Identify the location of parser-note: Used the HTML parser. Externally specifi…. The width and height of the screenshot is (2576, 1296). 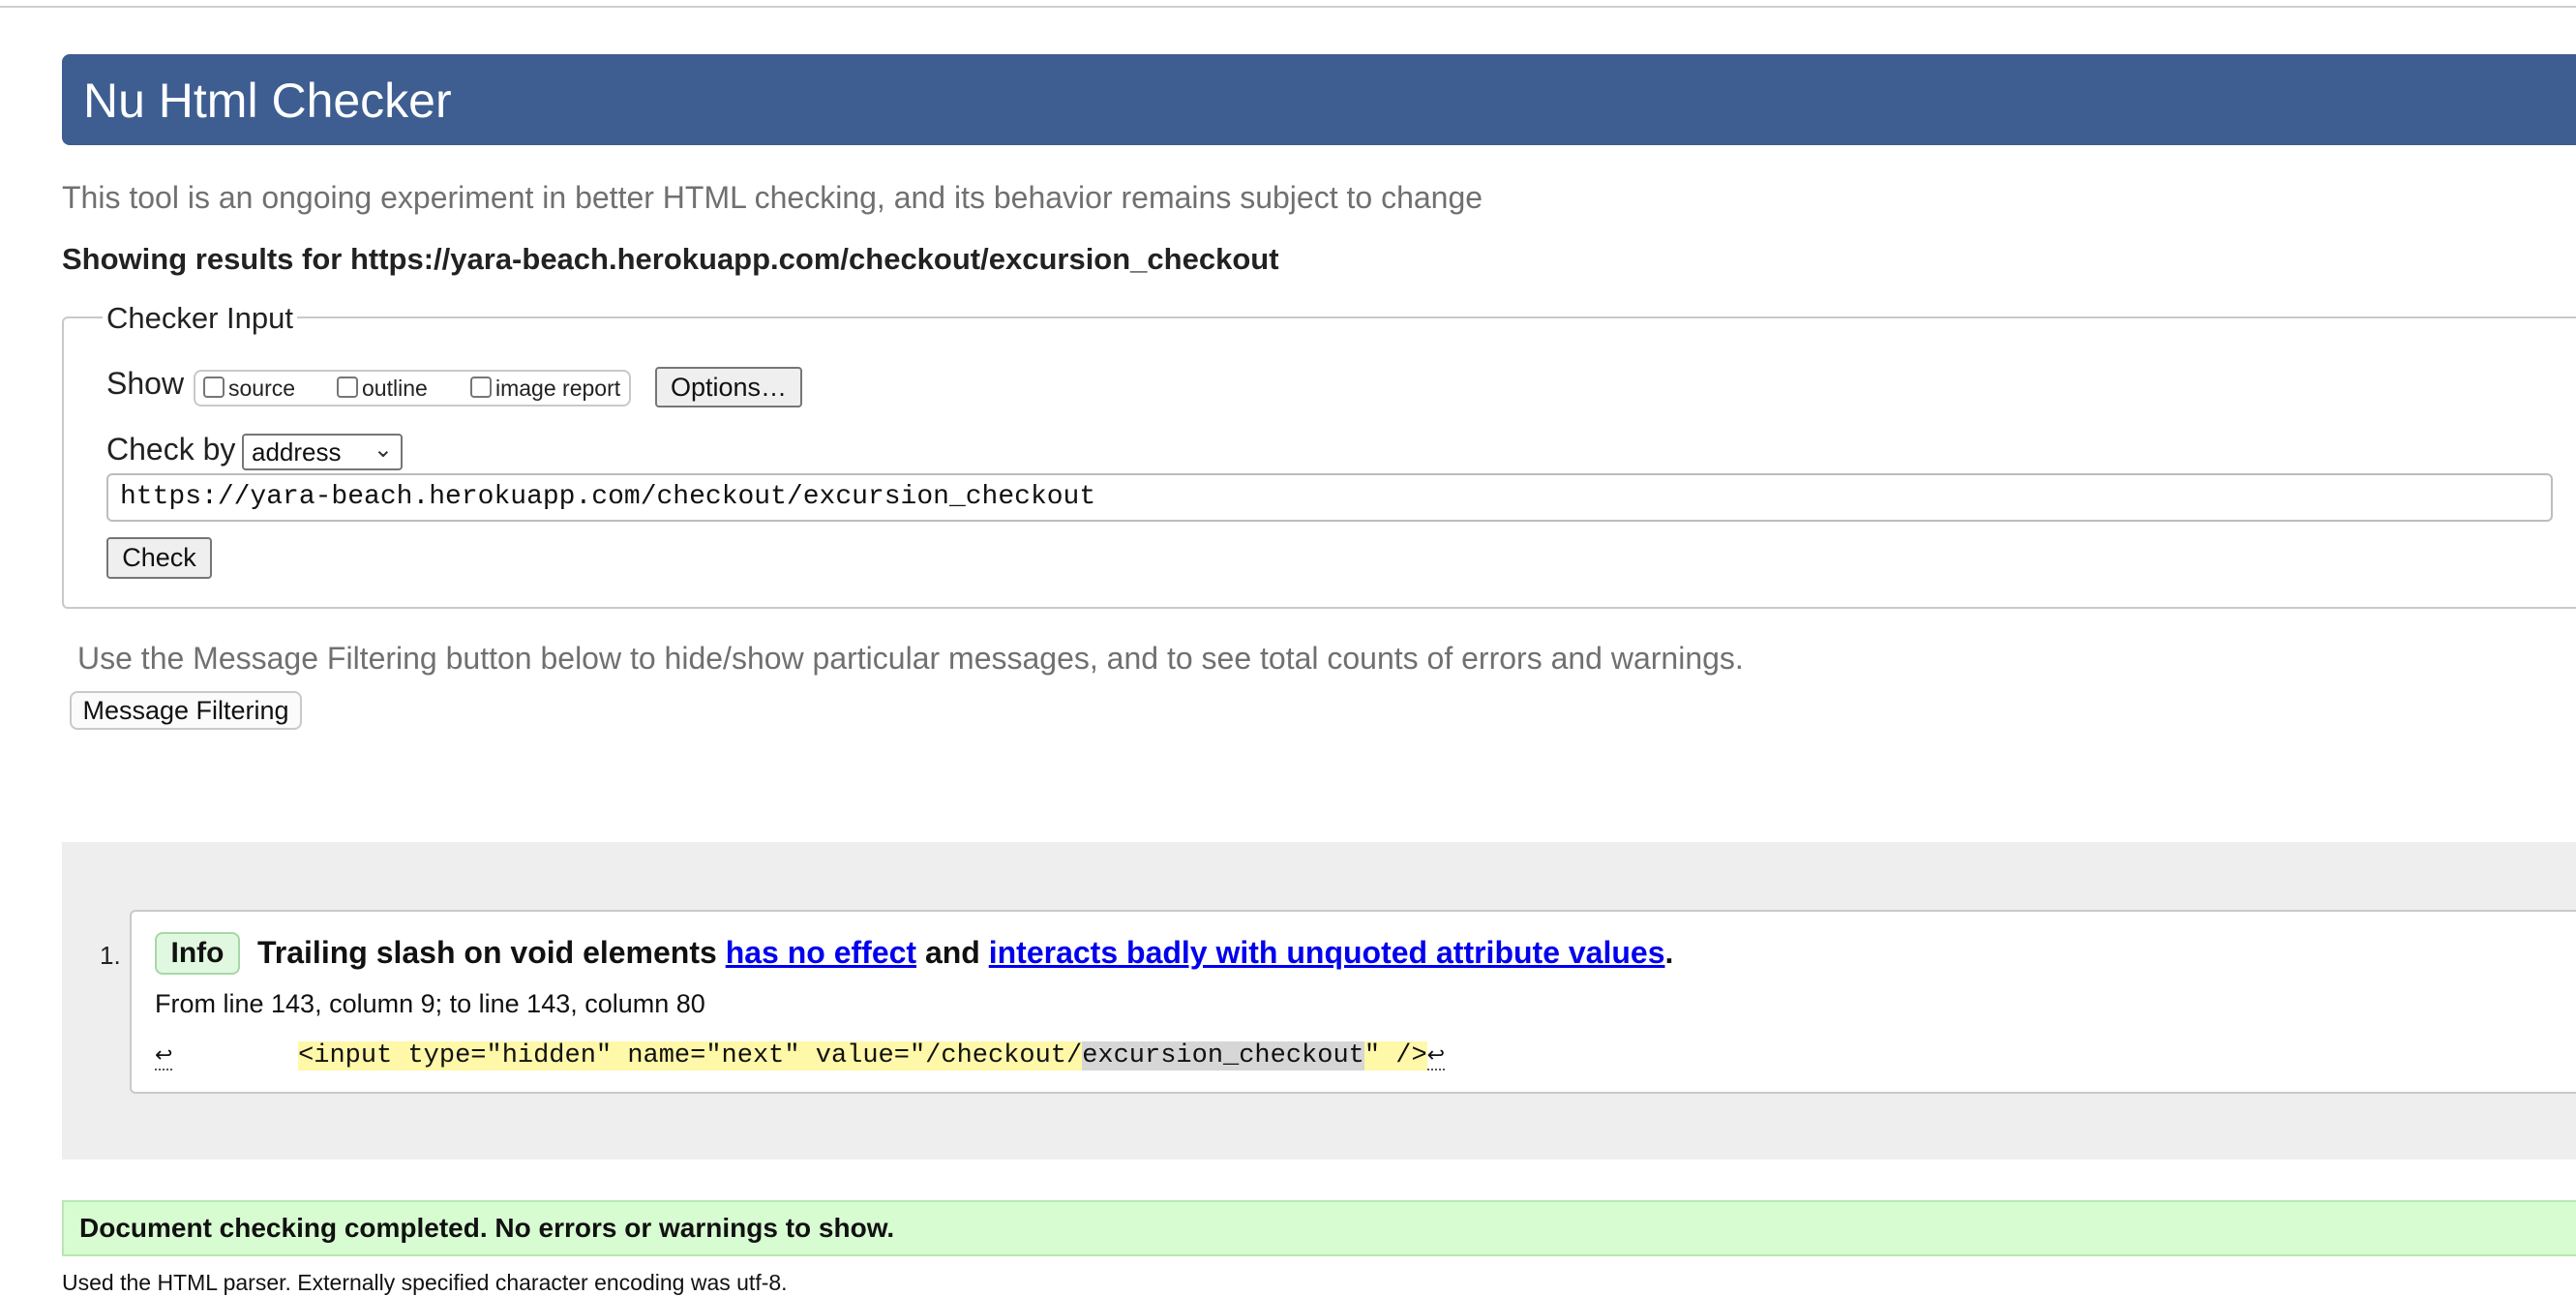
(425, 1282).